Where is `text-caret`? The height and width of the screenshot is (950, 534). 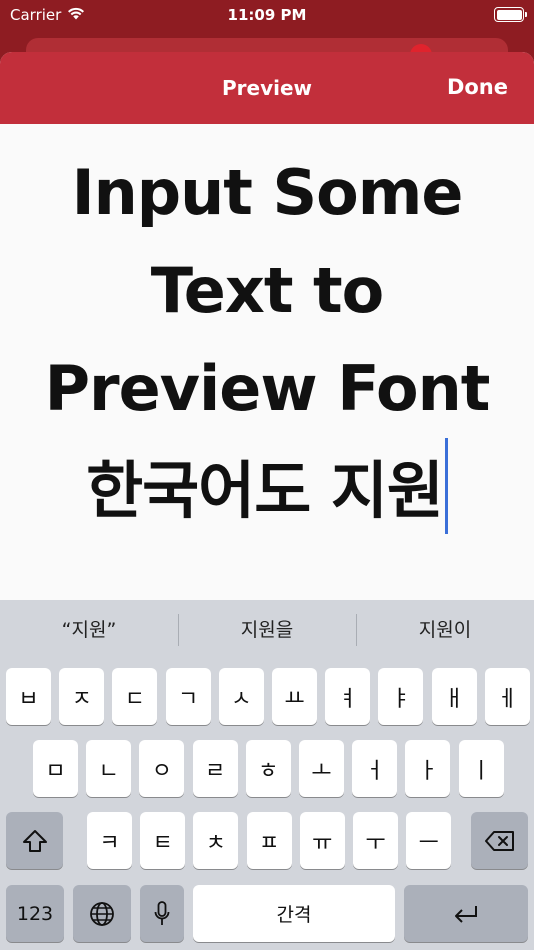 text-caret is located at coordinates (446, 486).